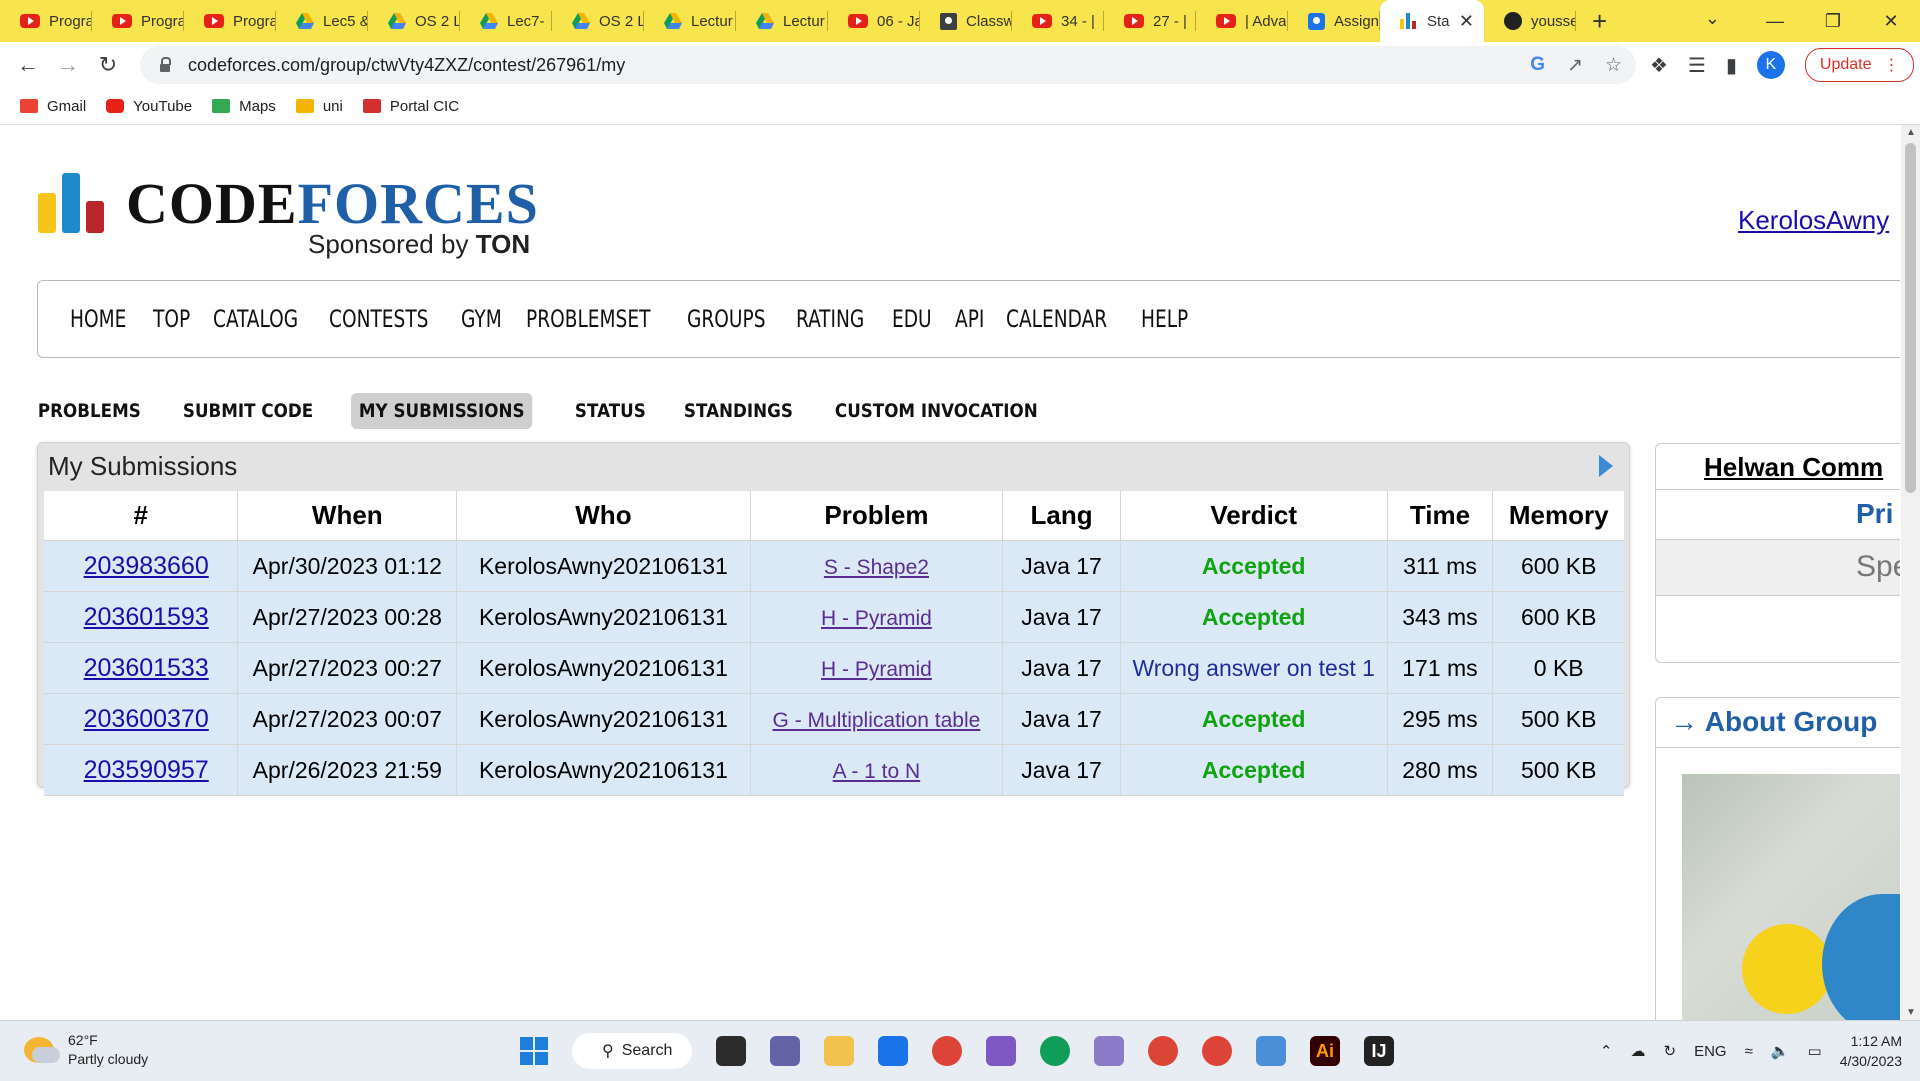  What do you see at coordinates (1150, 21) in the screenshot?
I see `tab: 27 - |` at bounding box center [1150, 21].